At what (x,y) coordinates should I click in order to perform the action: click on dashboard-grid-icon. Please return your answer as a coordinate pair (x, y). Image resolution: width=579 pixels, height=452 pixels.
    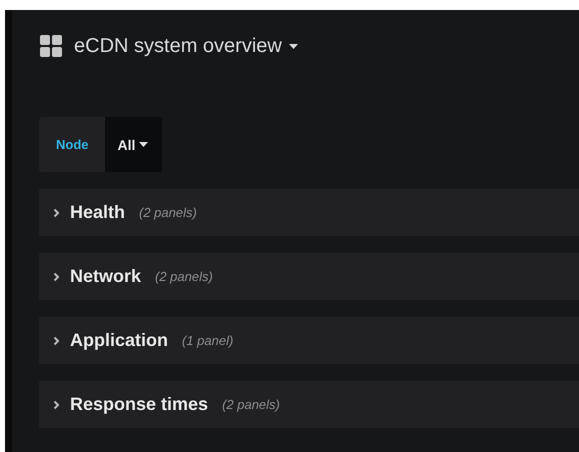
    Looking at the image, I should click on (51, 46).